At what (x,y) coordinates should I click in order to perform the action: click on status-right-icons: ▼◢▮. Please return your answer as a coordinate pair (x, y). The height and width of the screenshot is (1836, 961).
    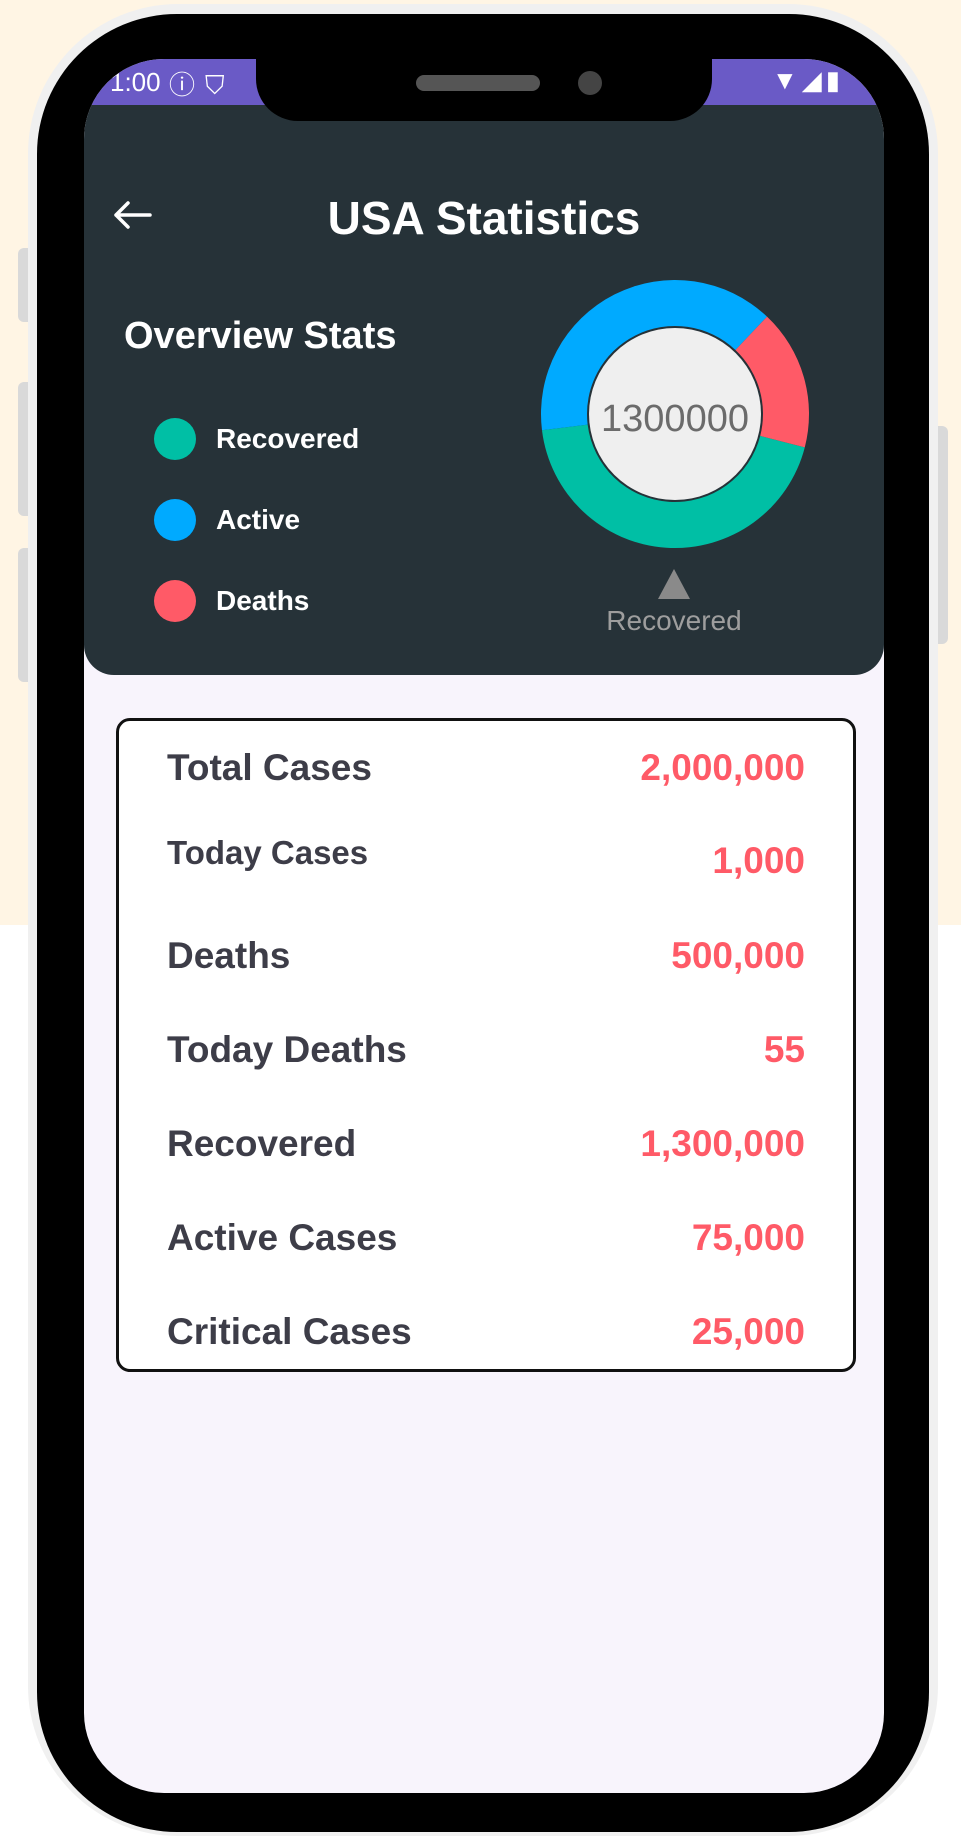
    Looking at the image, I should click on (808, 80).